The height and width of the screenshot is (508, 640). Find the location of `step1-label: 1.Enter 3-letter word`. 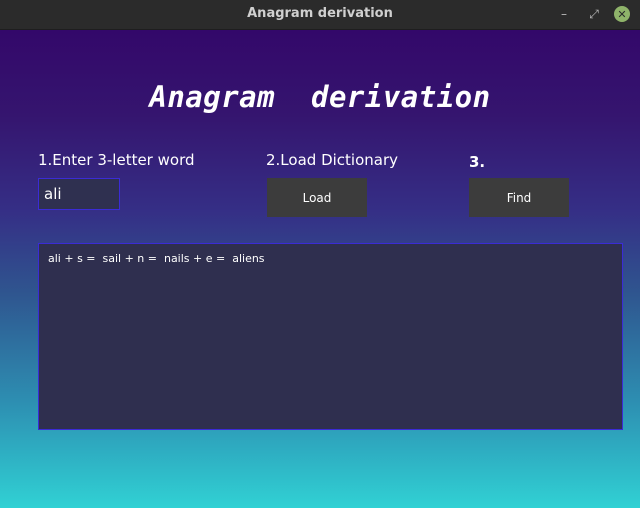

step1-label: 1.Enter 3-letter word is located at coordinates (116, 160).